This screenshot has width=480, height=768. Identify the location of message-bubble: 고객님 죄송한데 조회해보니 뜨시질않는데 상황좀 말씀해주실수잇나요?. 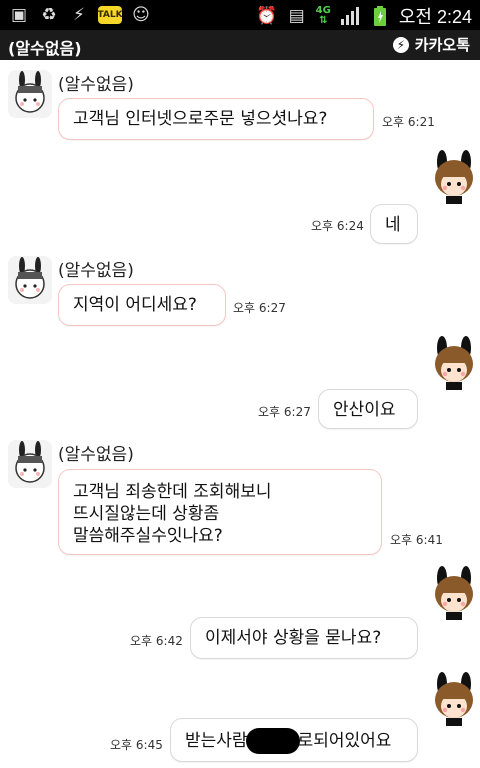
(220, 512).